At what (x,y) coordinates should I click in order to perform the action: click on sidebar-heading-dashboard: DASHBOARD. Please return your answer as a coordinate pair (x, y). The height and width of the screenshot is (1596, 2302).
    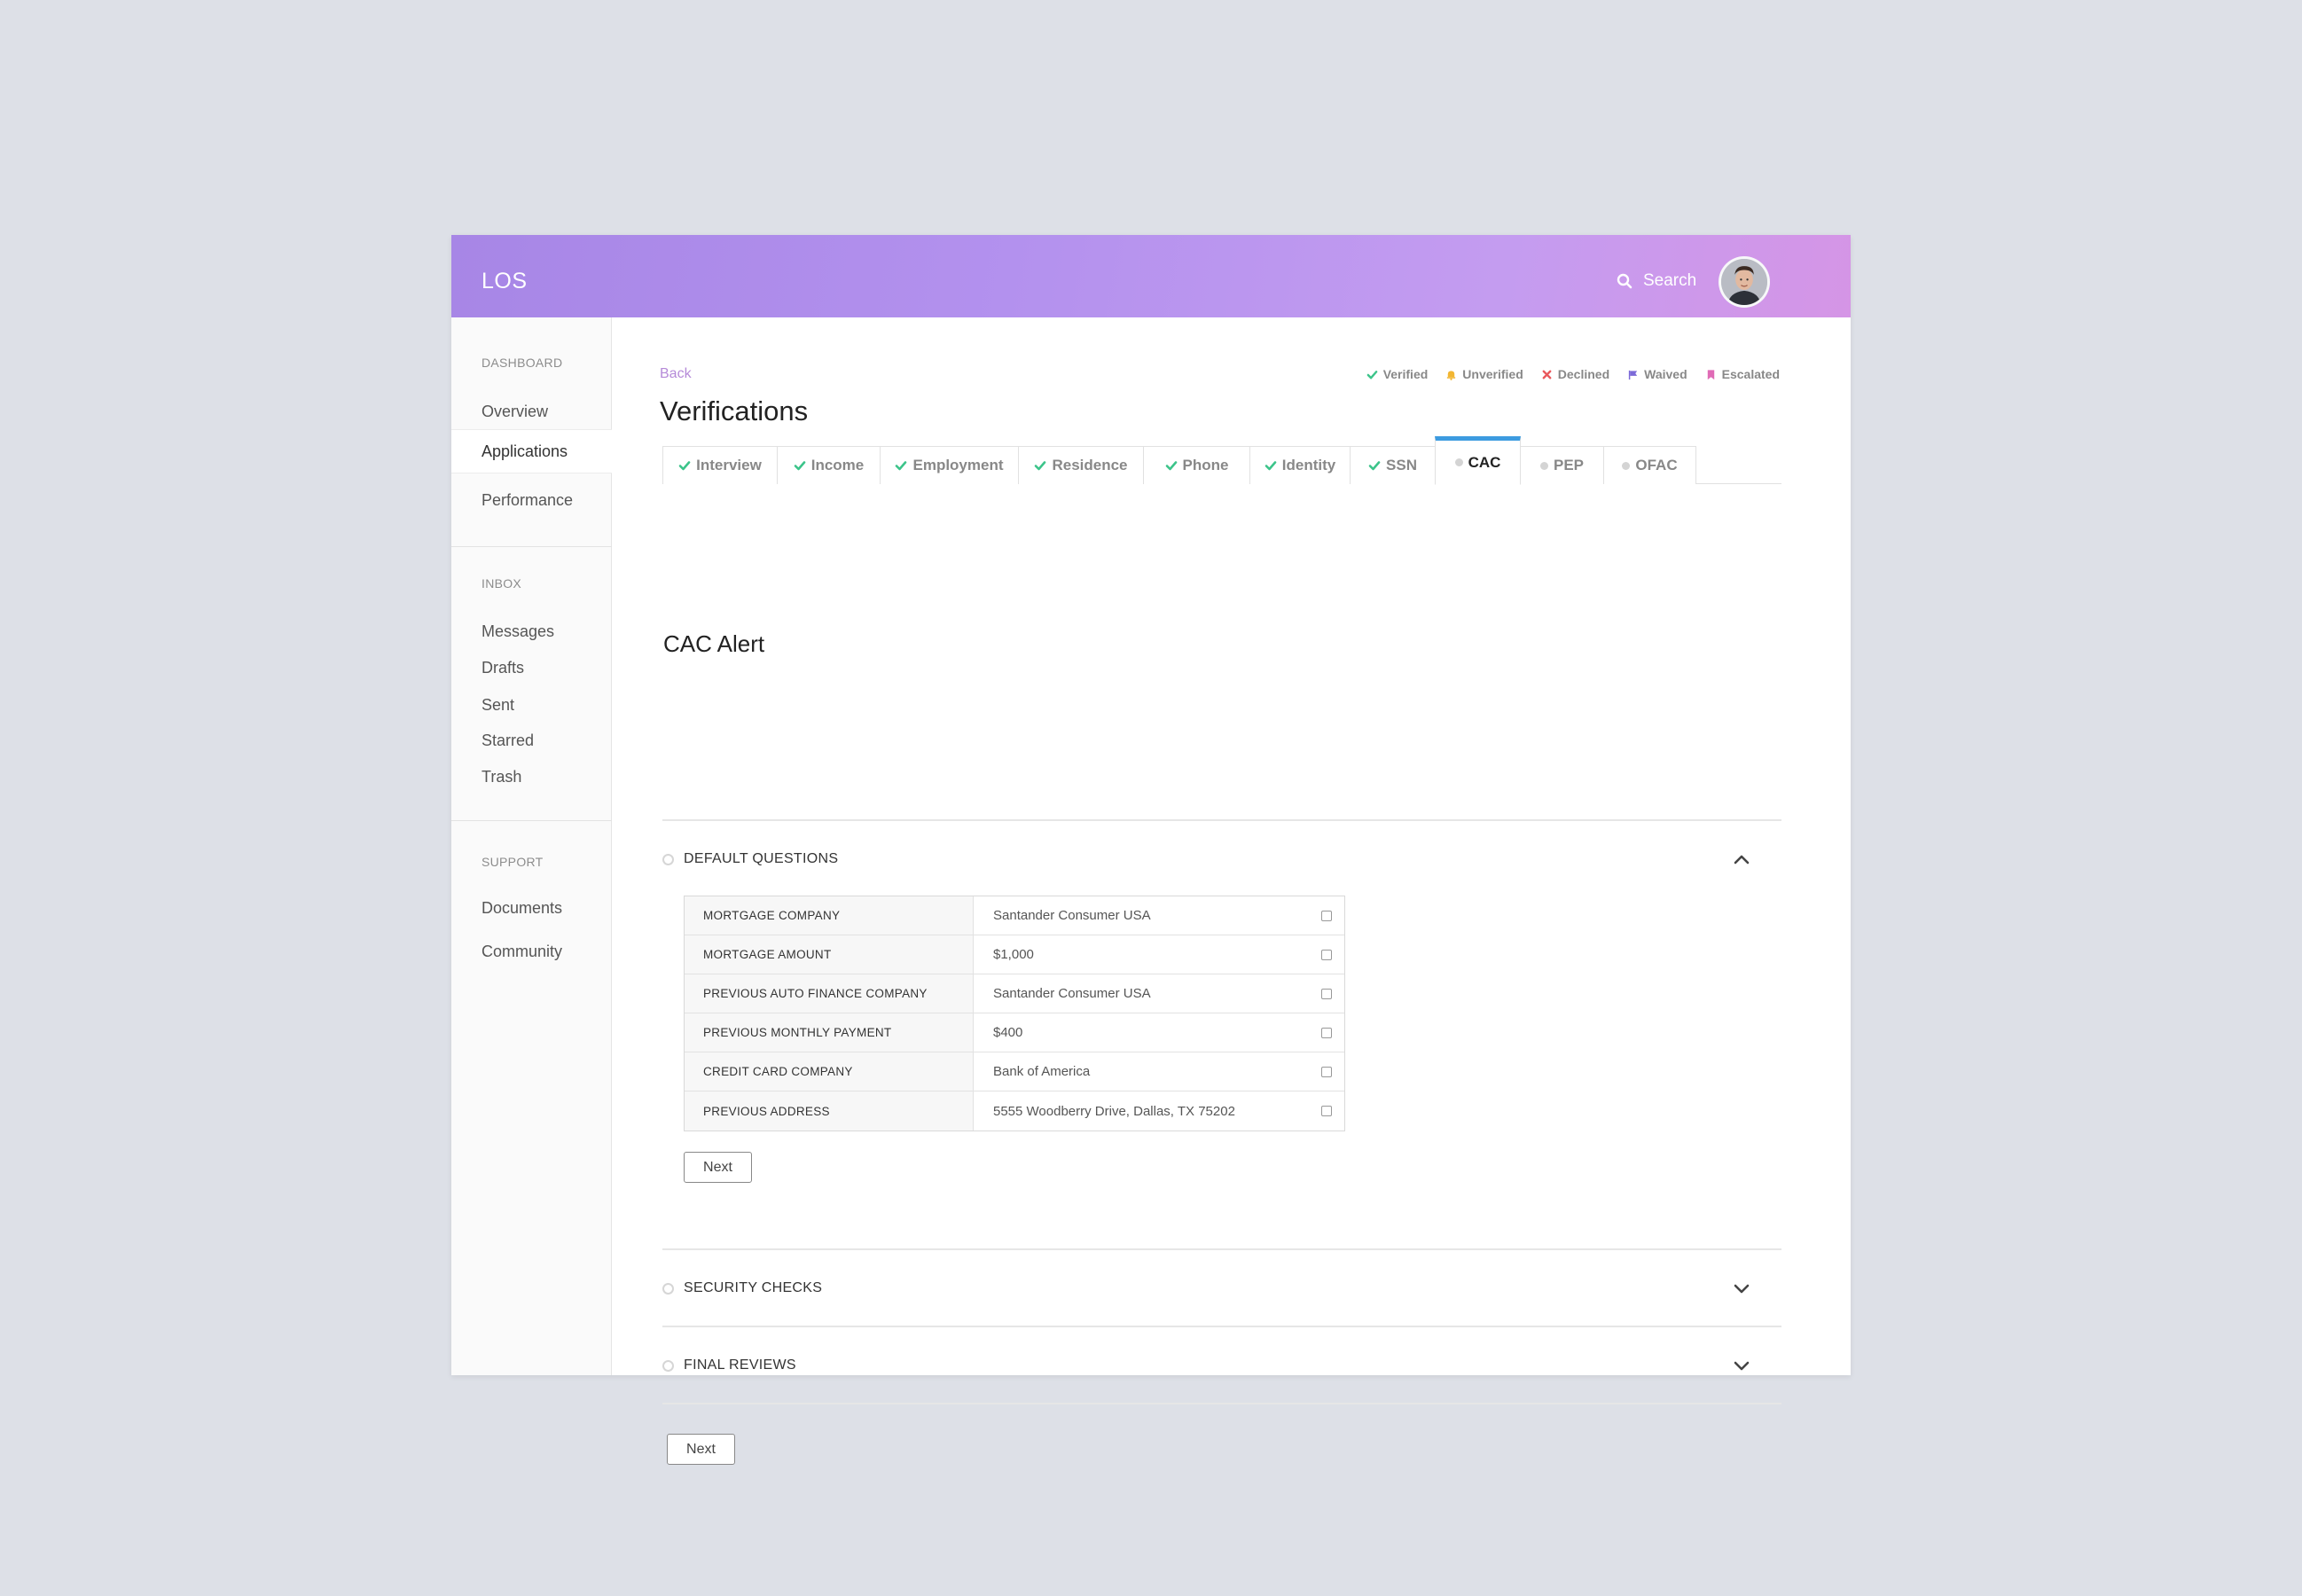
    Looking at the image, I should click on (522, 363).